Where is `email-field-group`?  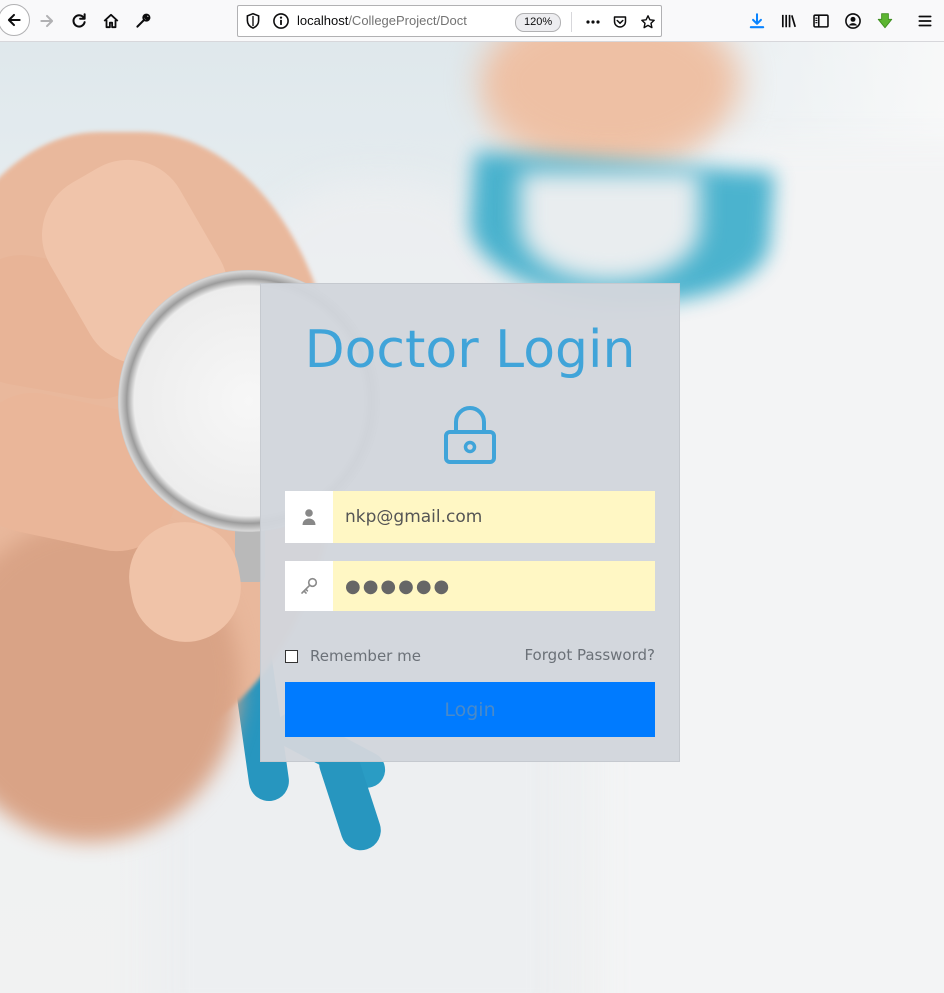
email-field-group is located at coordinates (470, 517).